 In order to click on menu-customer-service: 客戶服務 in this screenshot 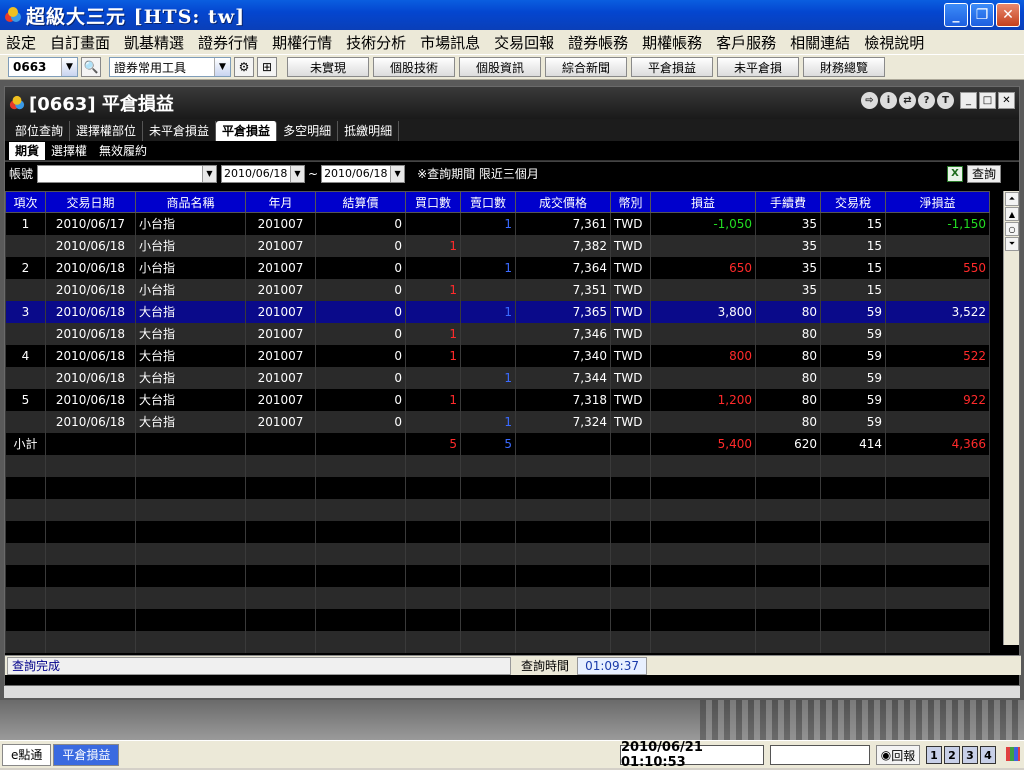, I will do `click(746, 42)`.